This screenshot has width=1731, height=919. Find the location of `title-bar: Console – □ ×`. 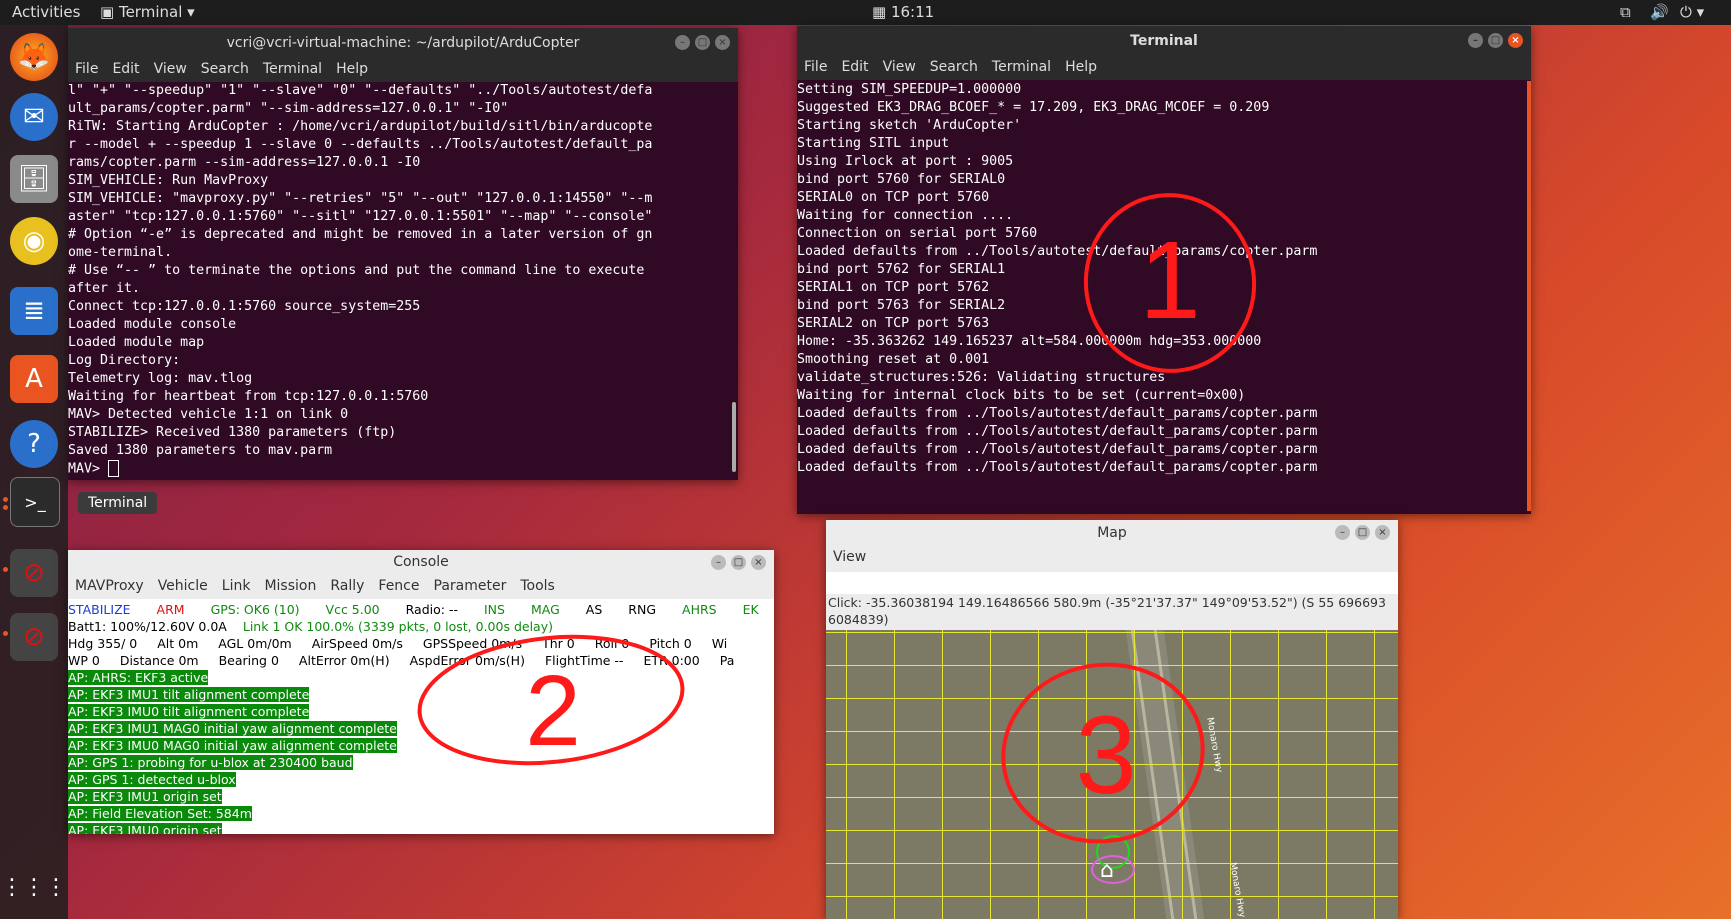

title-bar: Console – □ × is located at coordinates (421, 562).